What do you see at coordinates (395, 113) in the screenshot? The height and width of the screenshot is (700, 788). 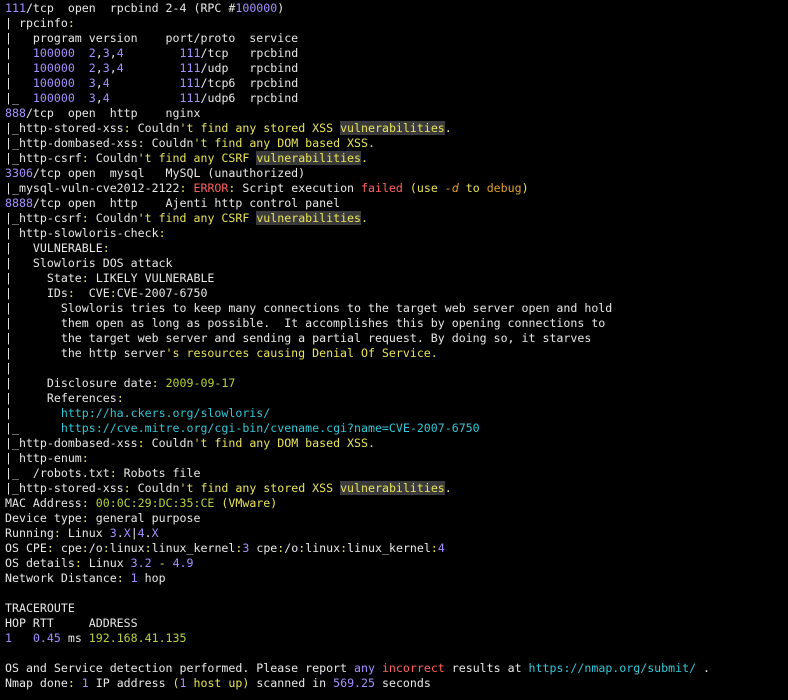 I see `terminal-line: 888/tcp open http nginx` at bounding box center [395, 113].